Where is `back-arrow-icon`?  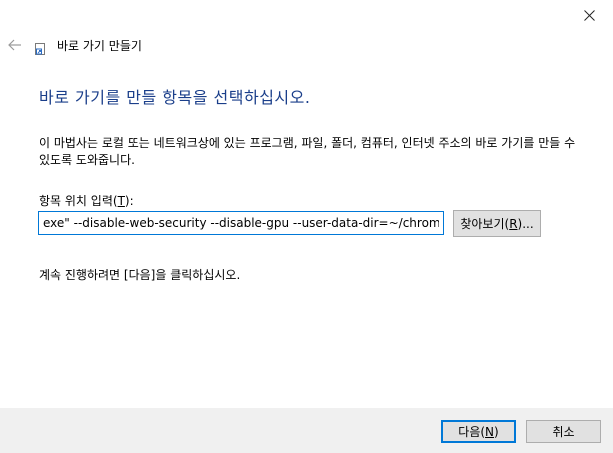 back-arrow-icon is located at coordinates (15, 45).